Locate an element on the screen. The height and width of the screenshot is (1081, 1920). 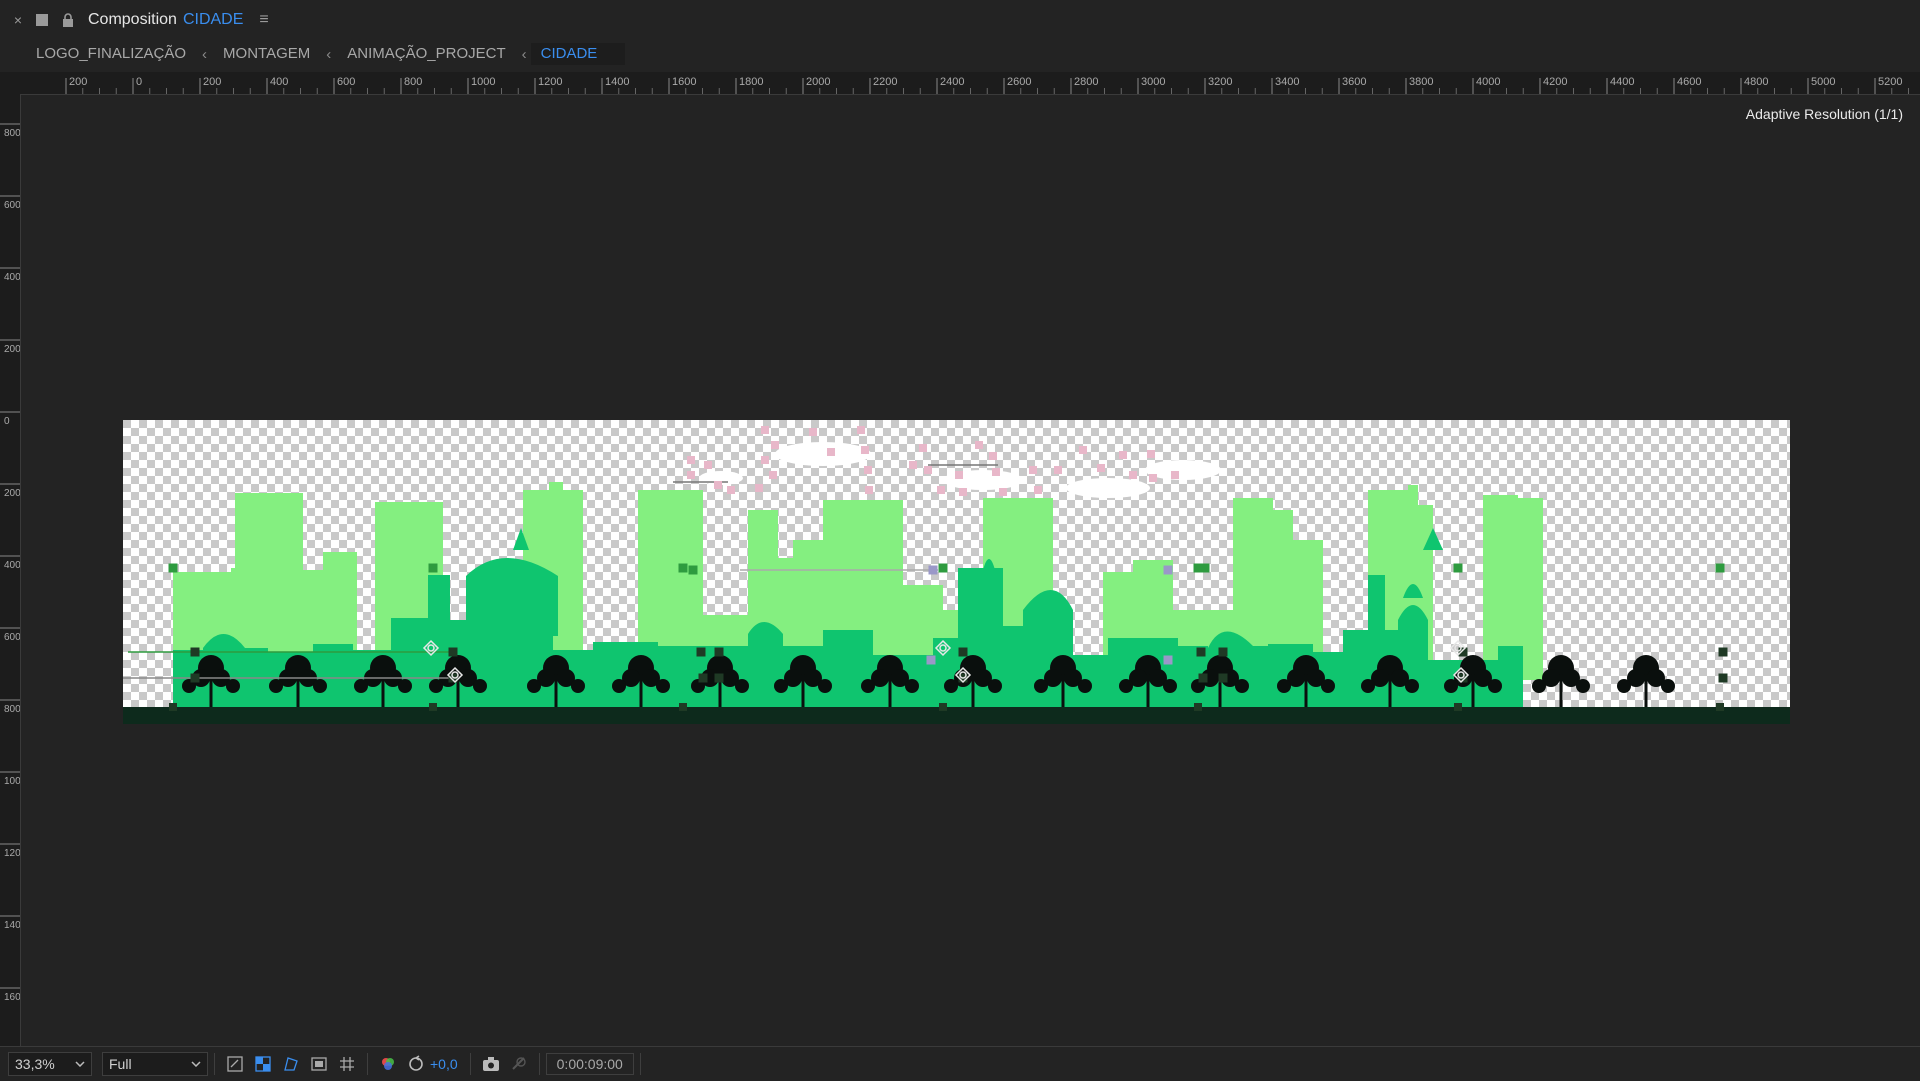
transparency-grid-icon is located at coordinates (263, 1064).